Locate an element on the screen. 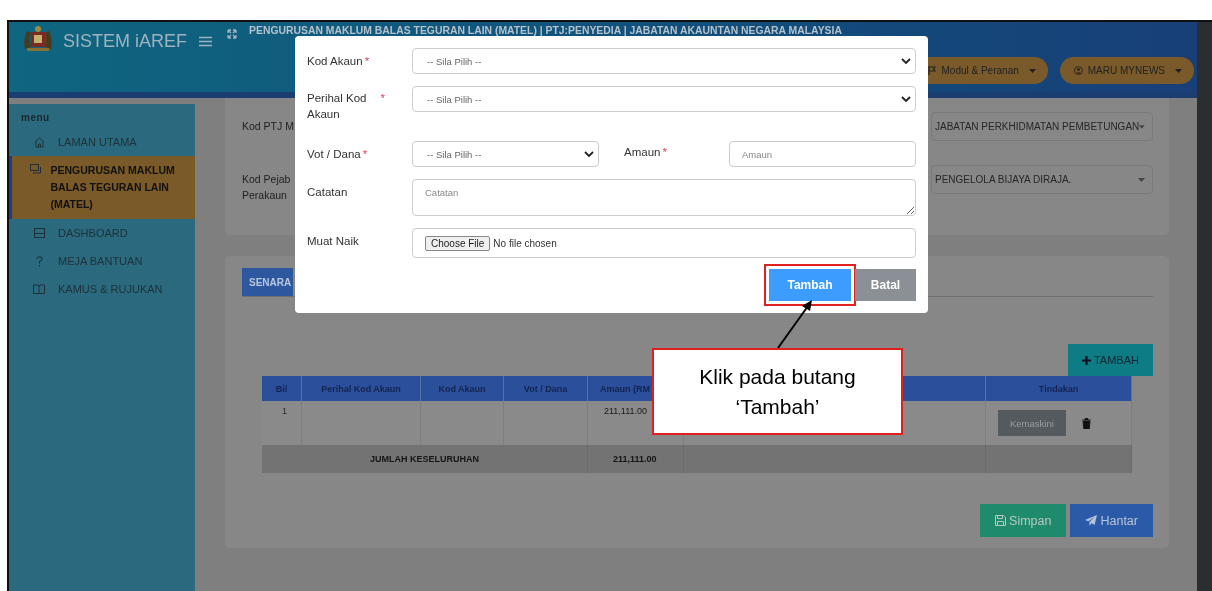 The width and height of the screenshot is (1212, 591). field-label: Perihal Kod Akaun * is located at coordinates (346, 106).